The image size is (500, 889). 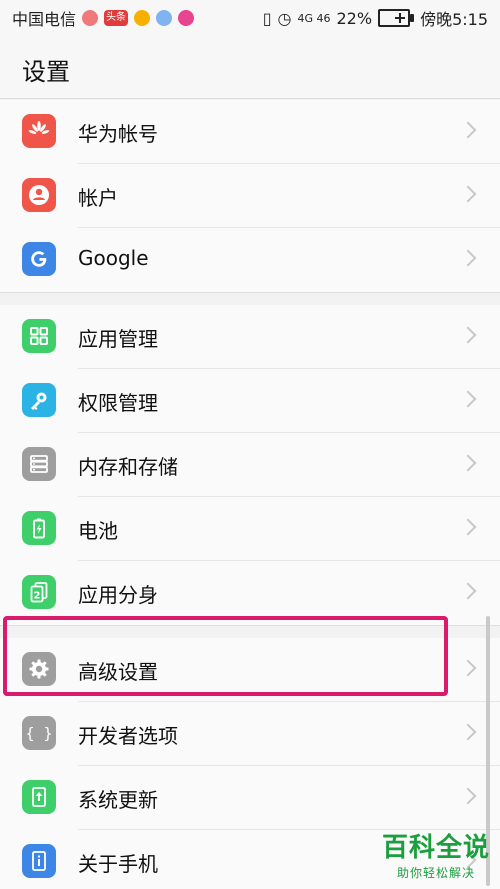 What do you see at coordinates (164, 18) in the screenshot?
I see `browser-notification-icon` at bounding box center [164, 18].